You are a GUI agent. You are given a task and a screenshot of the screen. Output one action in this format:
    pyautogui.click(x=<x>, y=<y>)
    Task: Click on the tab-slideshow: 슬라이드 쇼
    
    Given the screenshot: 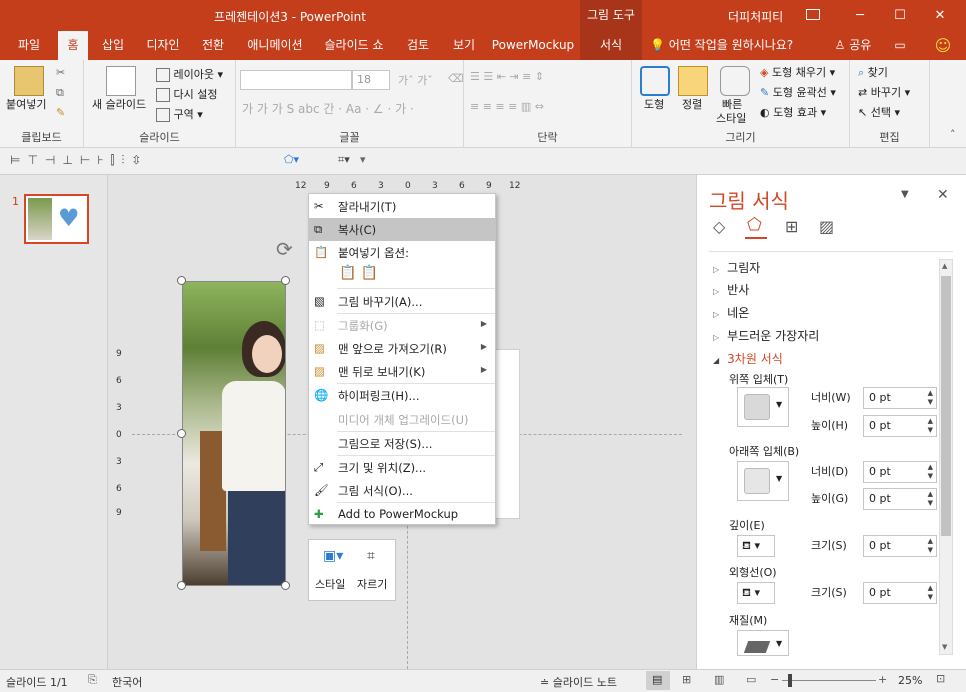 What is the action you would take?
    pyautogui.click(x=354, y=45)
    